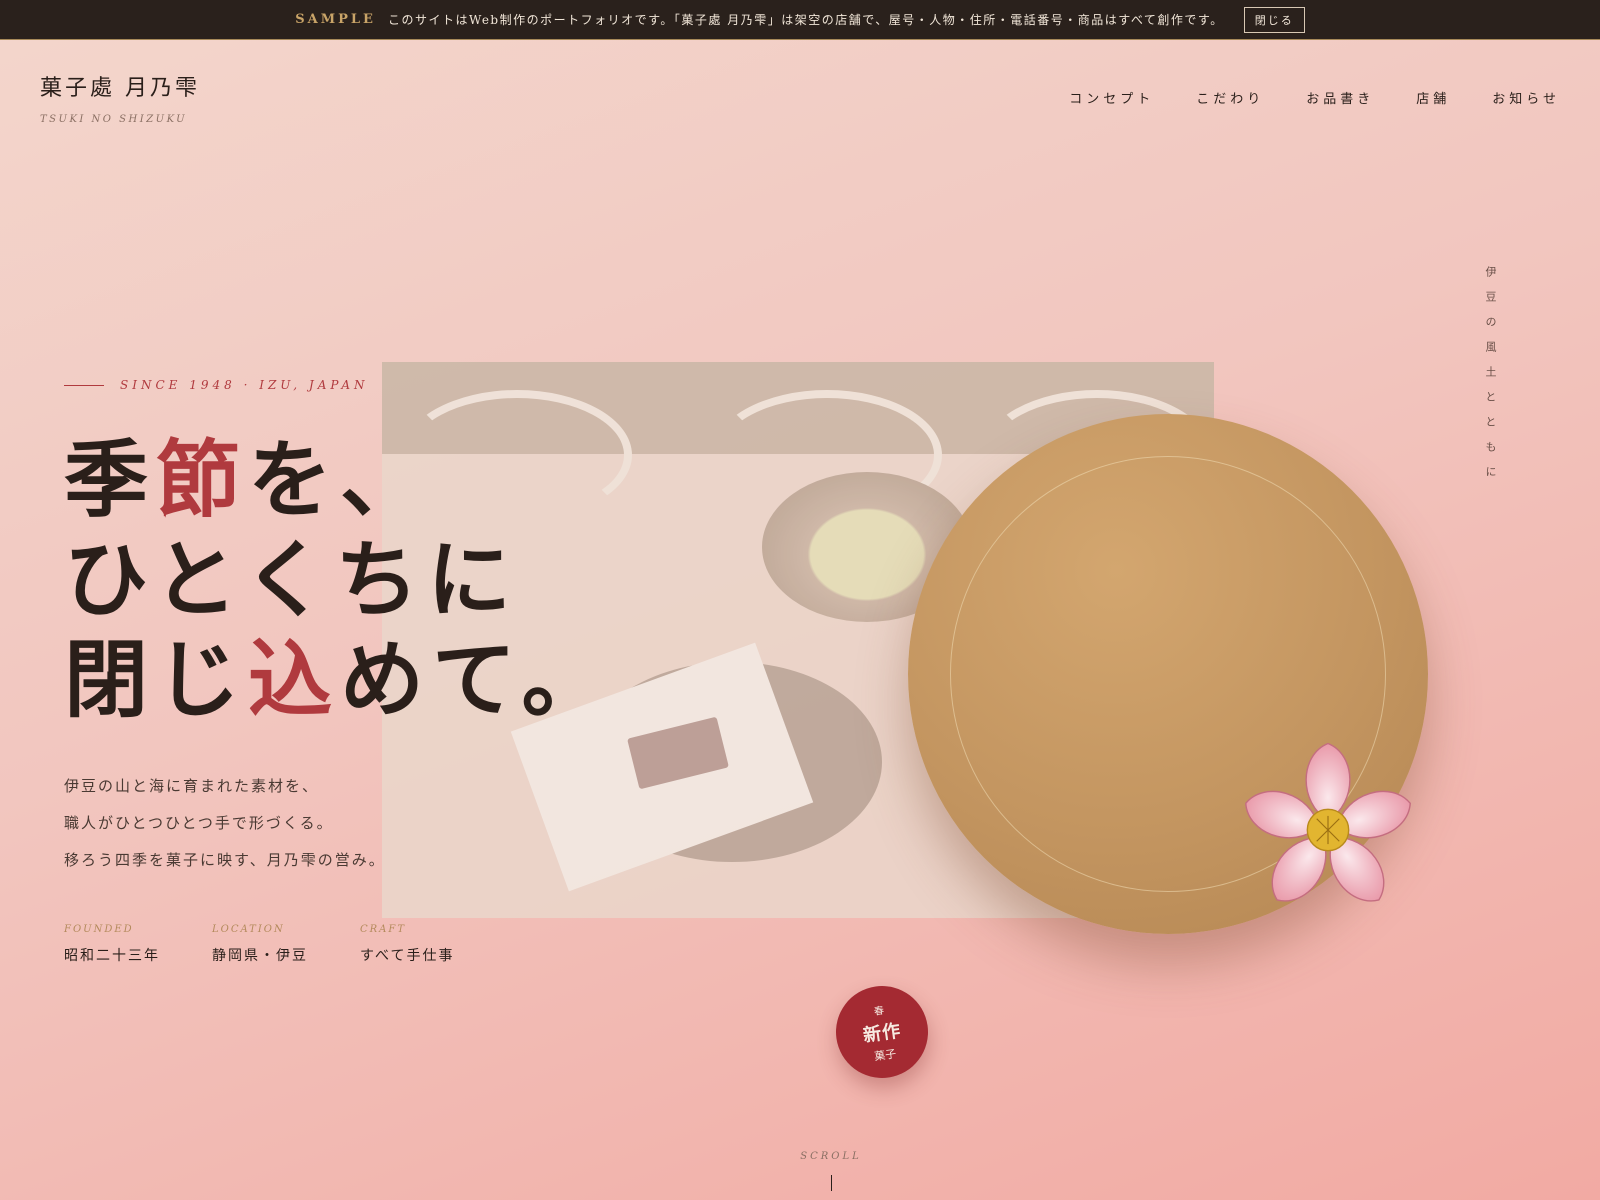  Describe the element at coordinates (110, 479) in the screenshot. I see `headline-text: 季` at that location.